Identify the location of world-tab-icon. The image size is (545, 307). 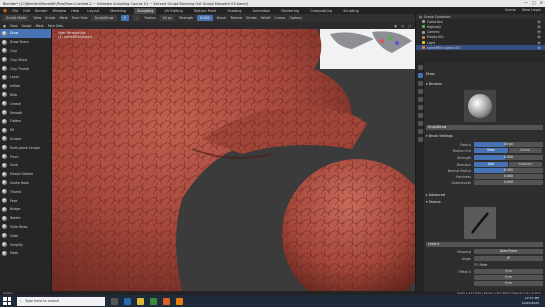
(420, 115).